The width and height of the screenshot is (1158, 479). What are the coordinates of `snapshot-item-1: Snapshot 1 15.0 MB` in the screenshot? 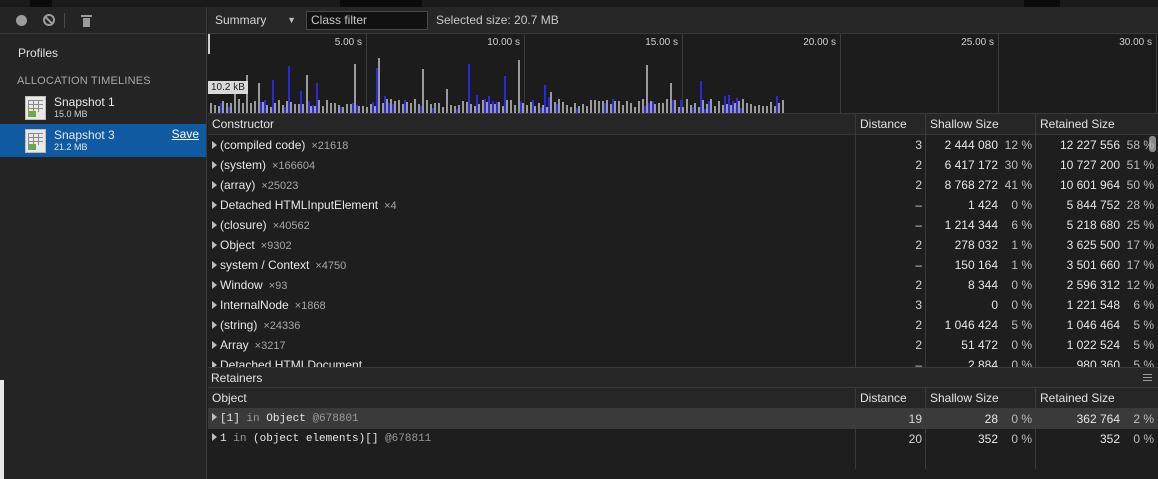 It's located at (103, 107).